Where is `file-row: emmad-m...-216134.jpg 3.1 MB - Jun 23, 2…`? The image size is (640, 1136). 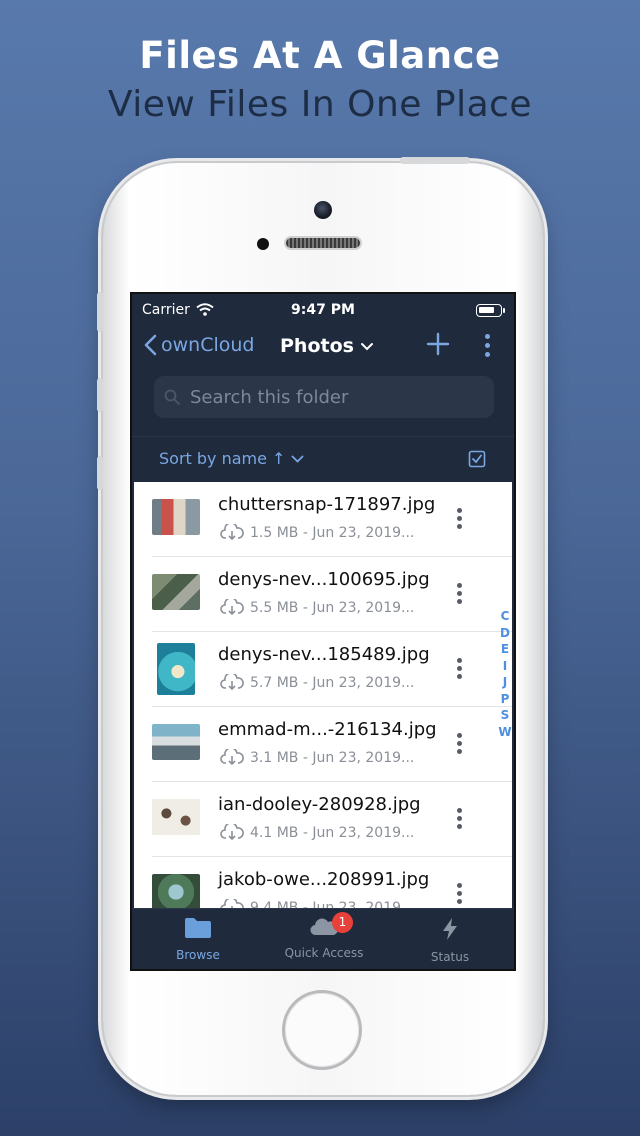
file-row: emmad-m...-216134.jpg 3.1 MB - Jun 23, 2… is located at coordinates (323, 744).